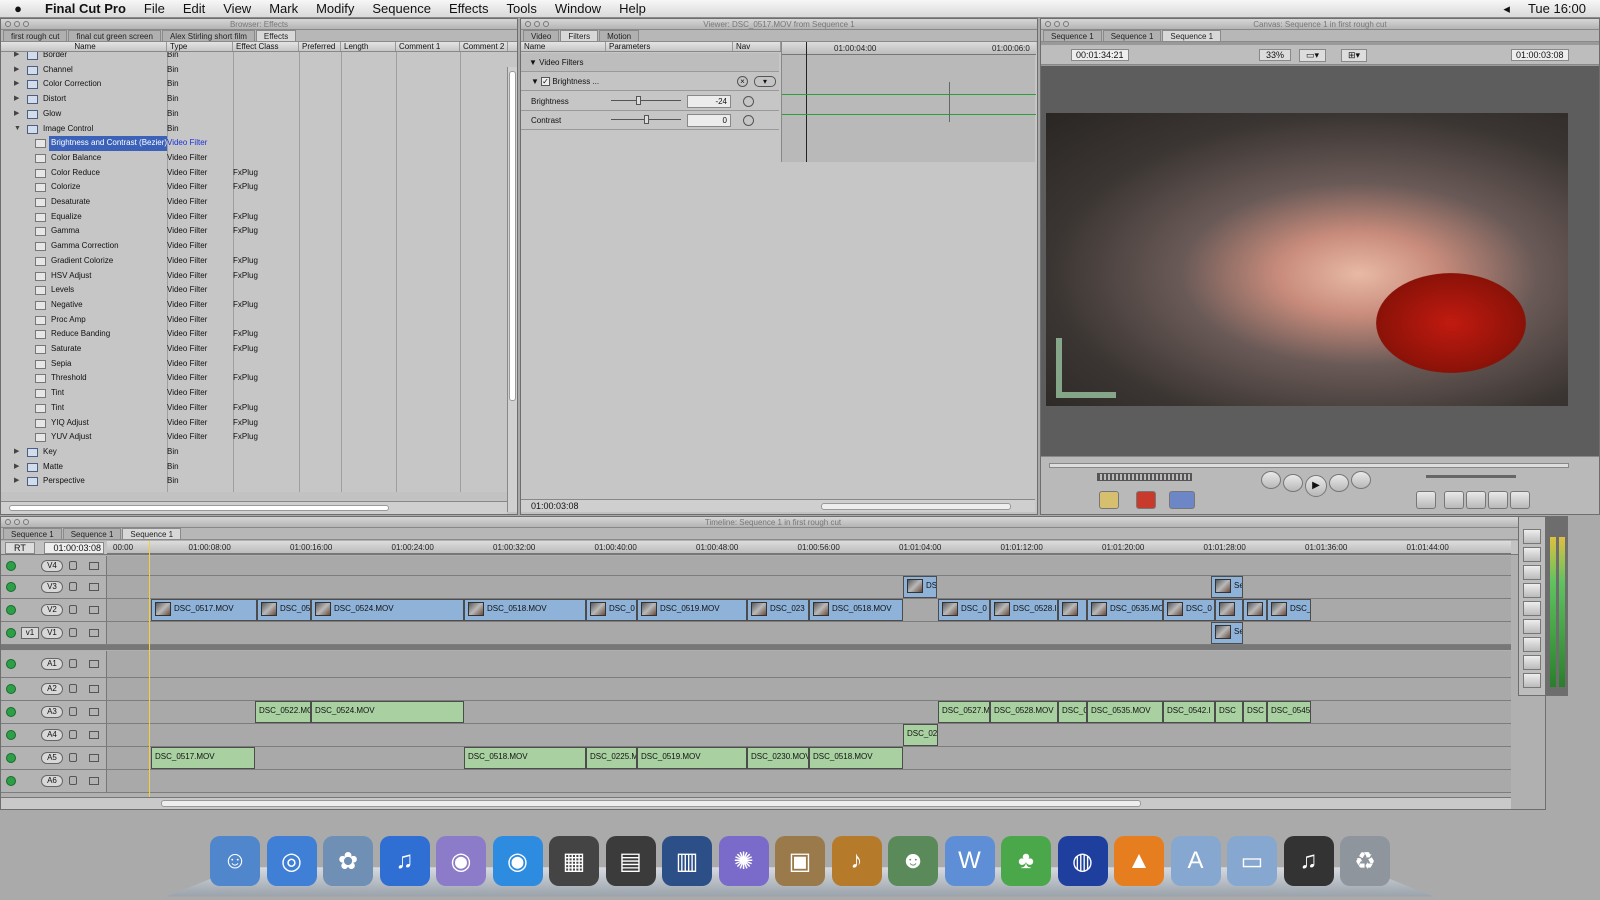 The image size is (1600, 900). I want to click on effect-row: Color Reduce Video Filter FxPlug, so click(251, 173).